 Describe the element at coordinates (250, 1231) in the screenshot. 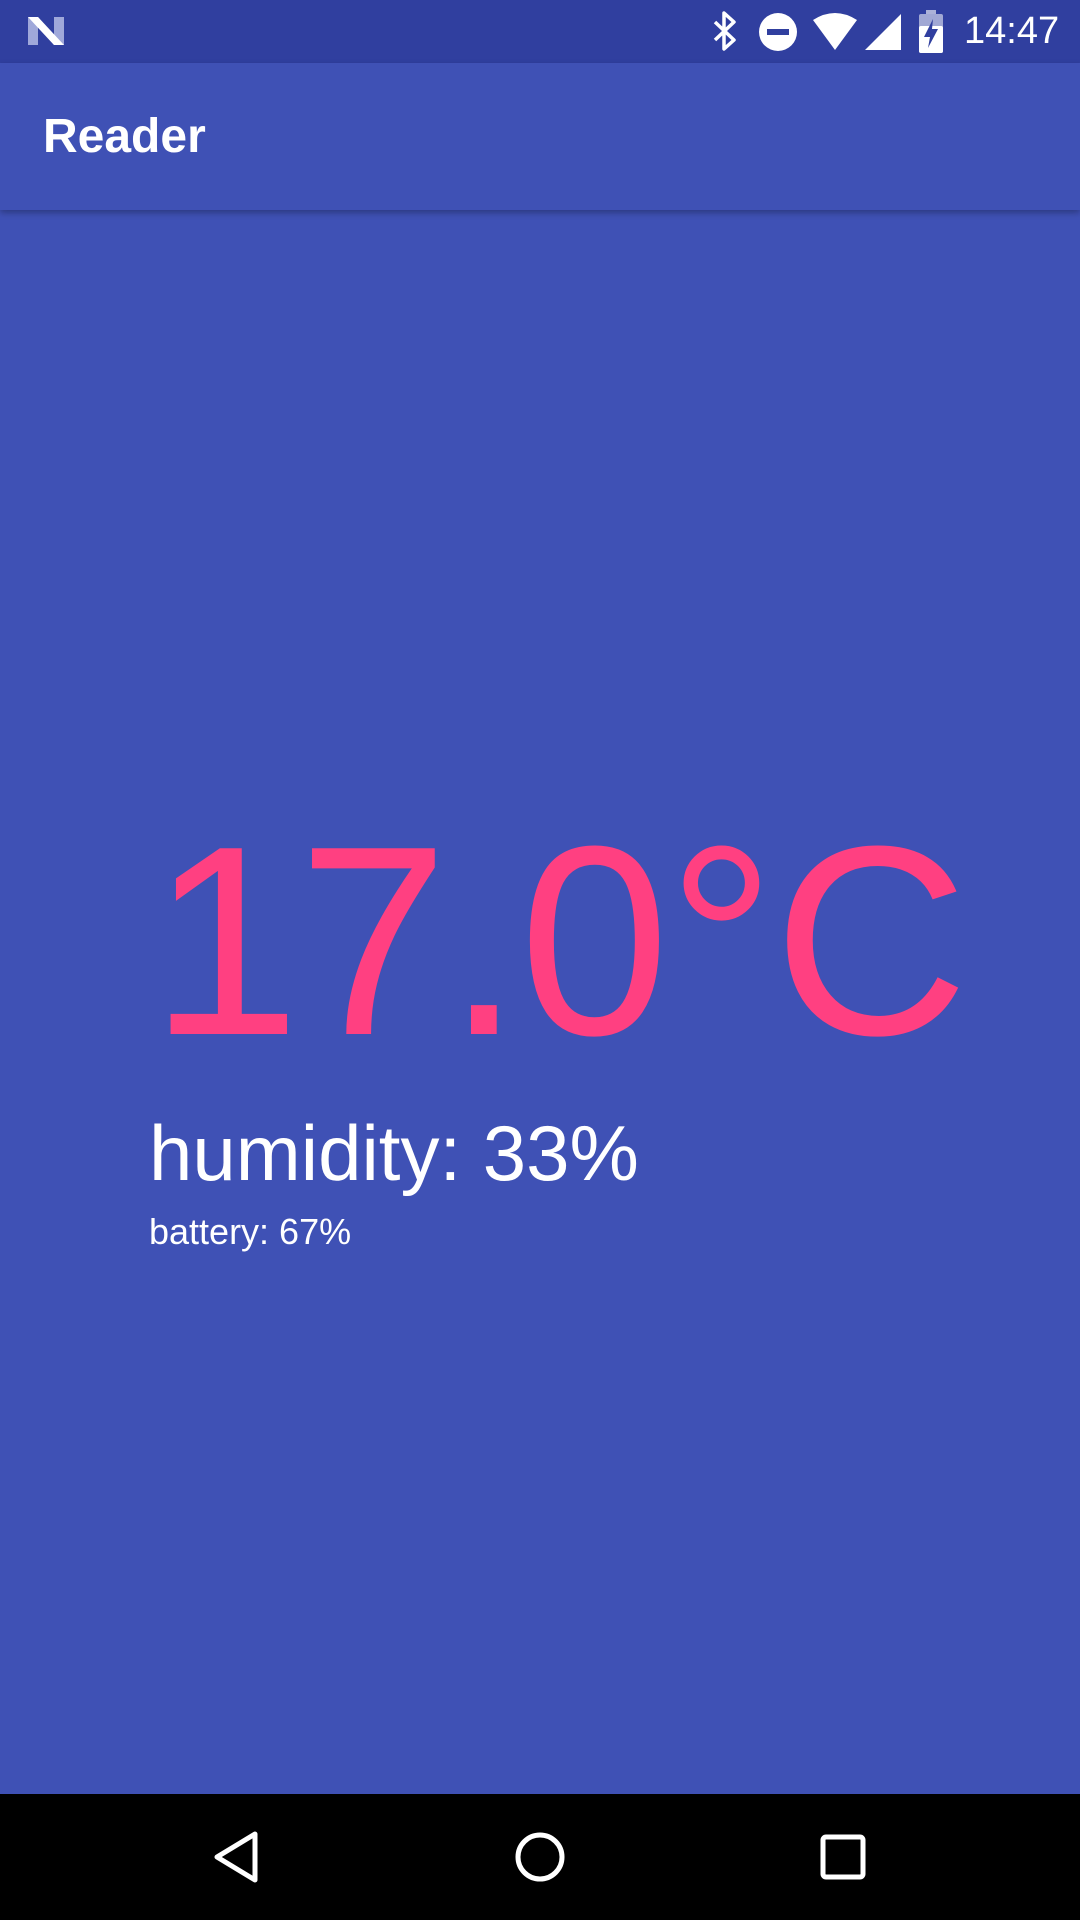

I see `battery-reading: battery: 67%` at that location.